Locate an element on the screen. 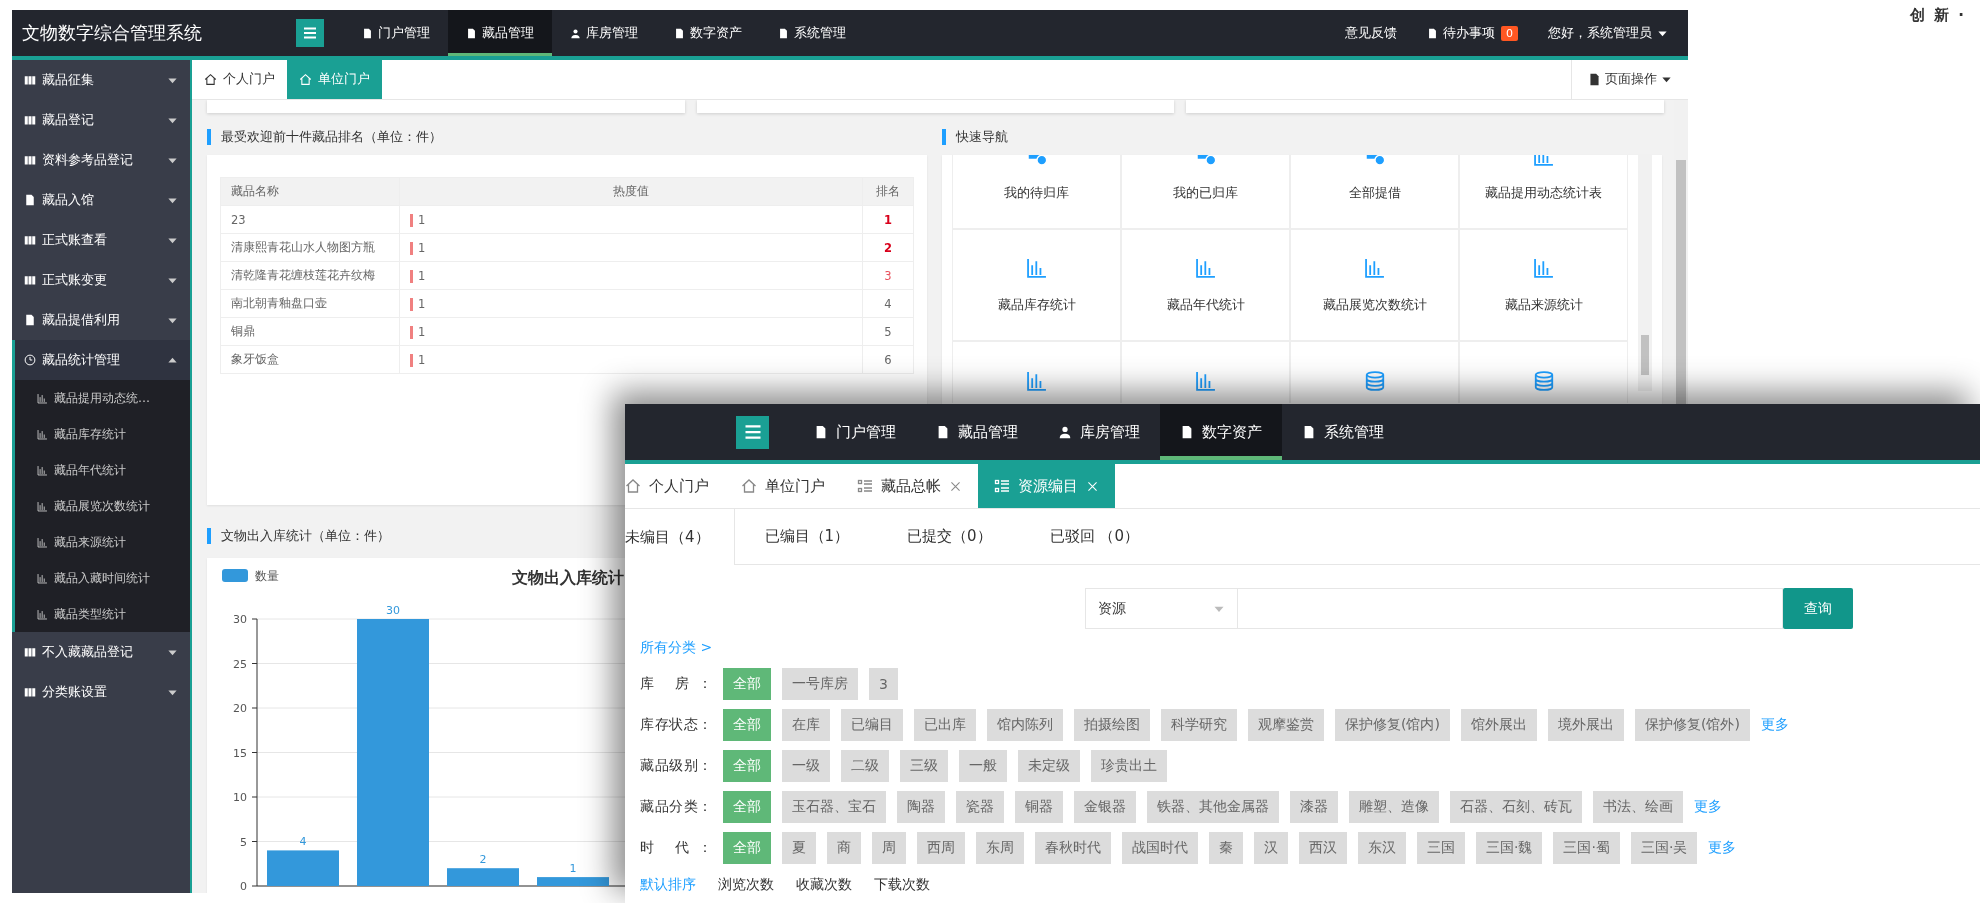 This screenshot has height=903, width=1980. filter-chip: 铁器、其他金属器 is located at coordinates (1213, 807).